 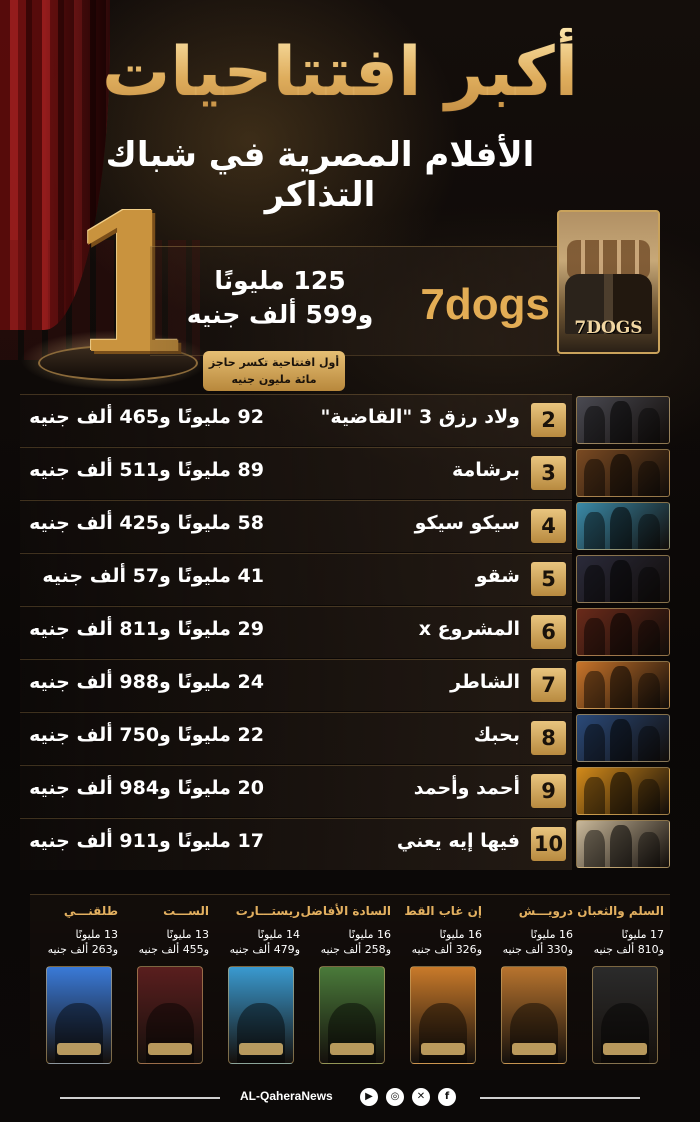 I want to click on top-film-note: أول افتتاحية تكسر حاجز مائة مليون جنيه, so click(x=274, y=371).